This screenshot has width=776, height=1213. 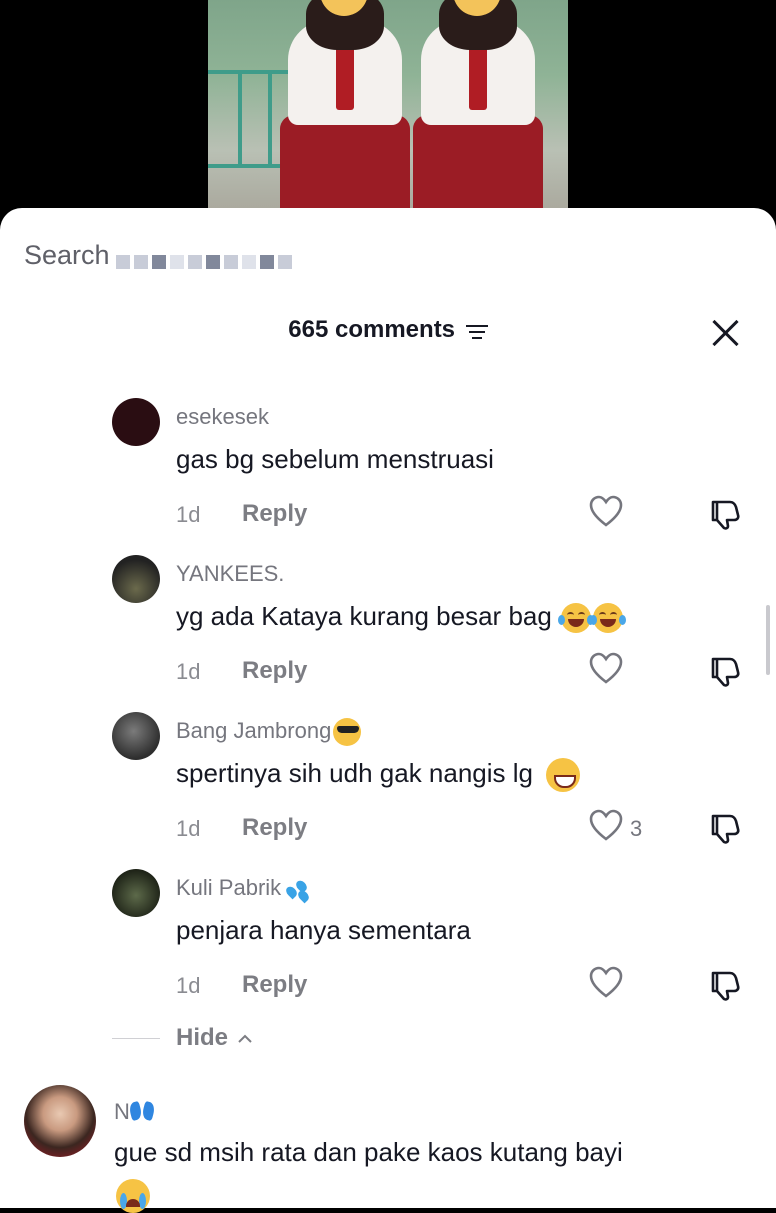 I want to click on comments-count: 665 comments, so click(x=372, y=329).